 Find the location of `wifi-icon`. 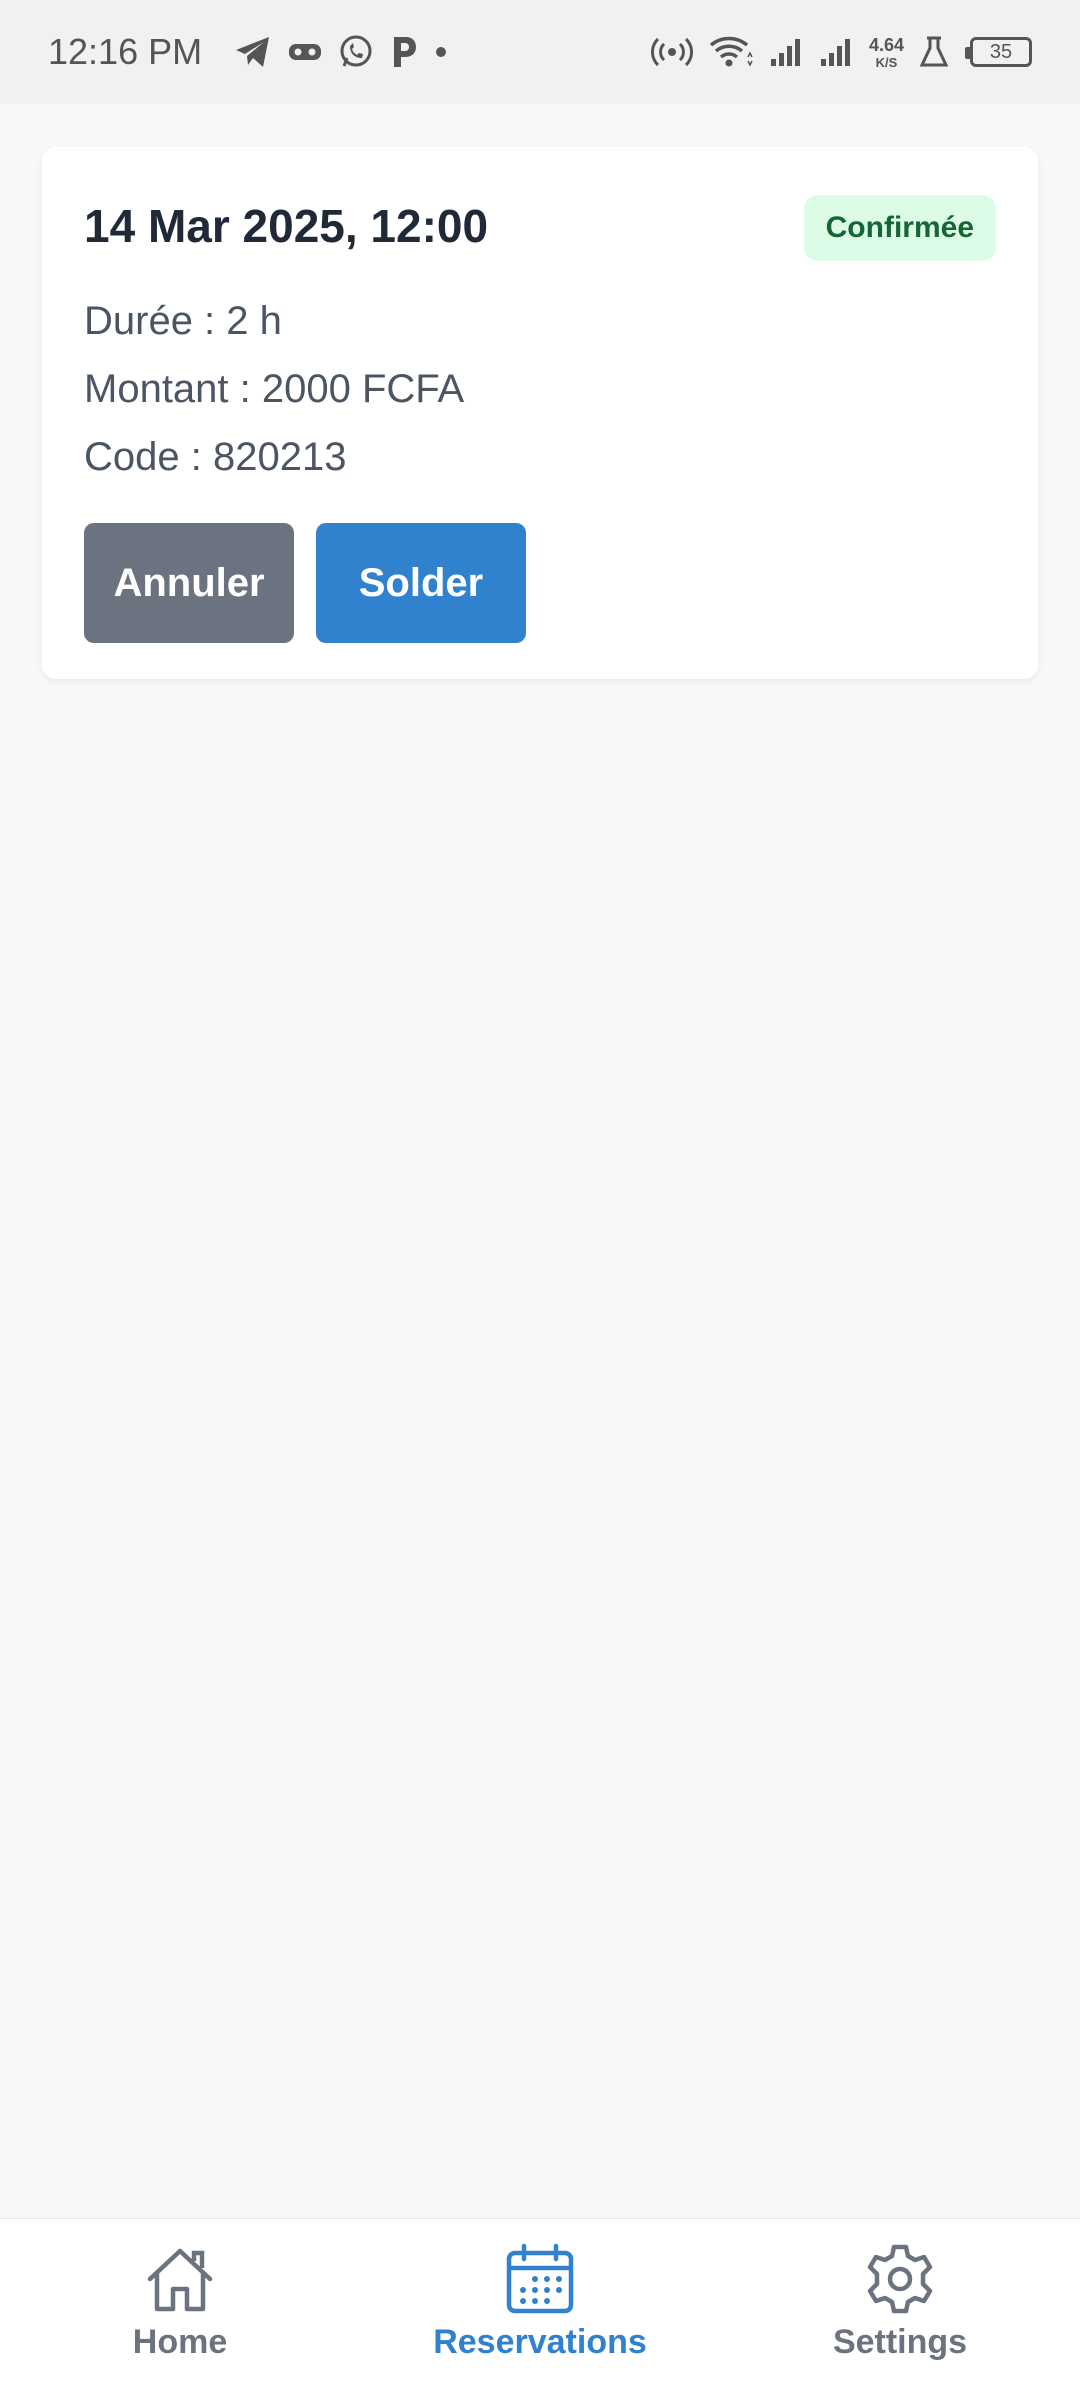

wifi-icon is located at coordinates (731, 52).